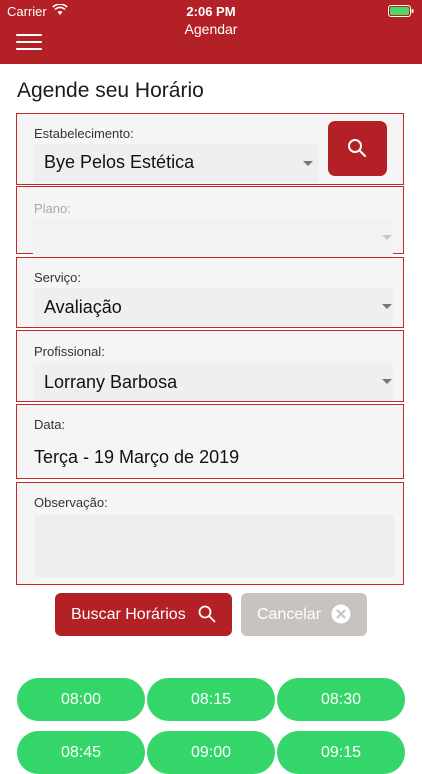  What do you see at coordinates (111, 382) in the screenshot?
I see `professional-value: Lorrany Barbosa` at bounding box center [111, 382].